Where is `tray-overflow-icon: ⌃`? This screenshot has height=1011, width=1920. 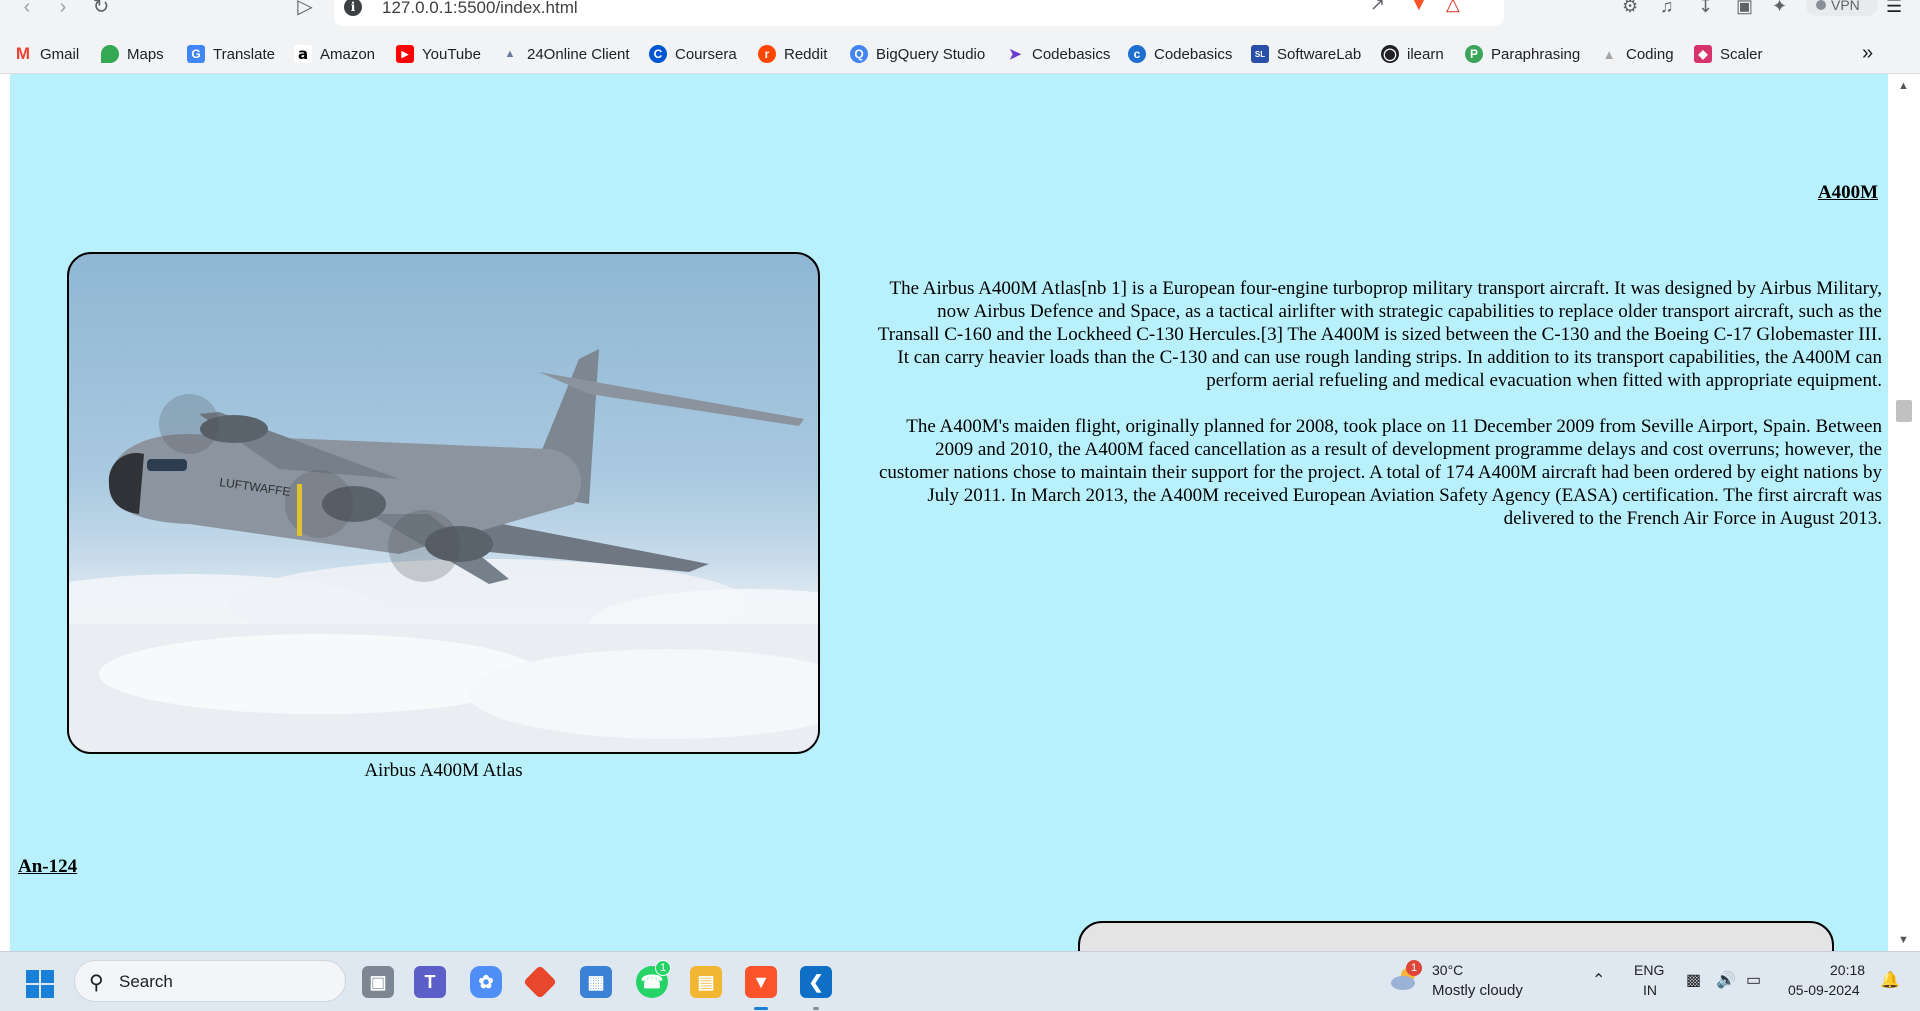 tray-overflow-icon: ⌃ is located at coordinates (1598, 980).